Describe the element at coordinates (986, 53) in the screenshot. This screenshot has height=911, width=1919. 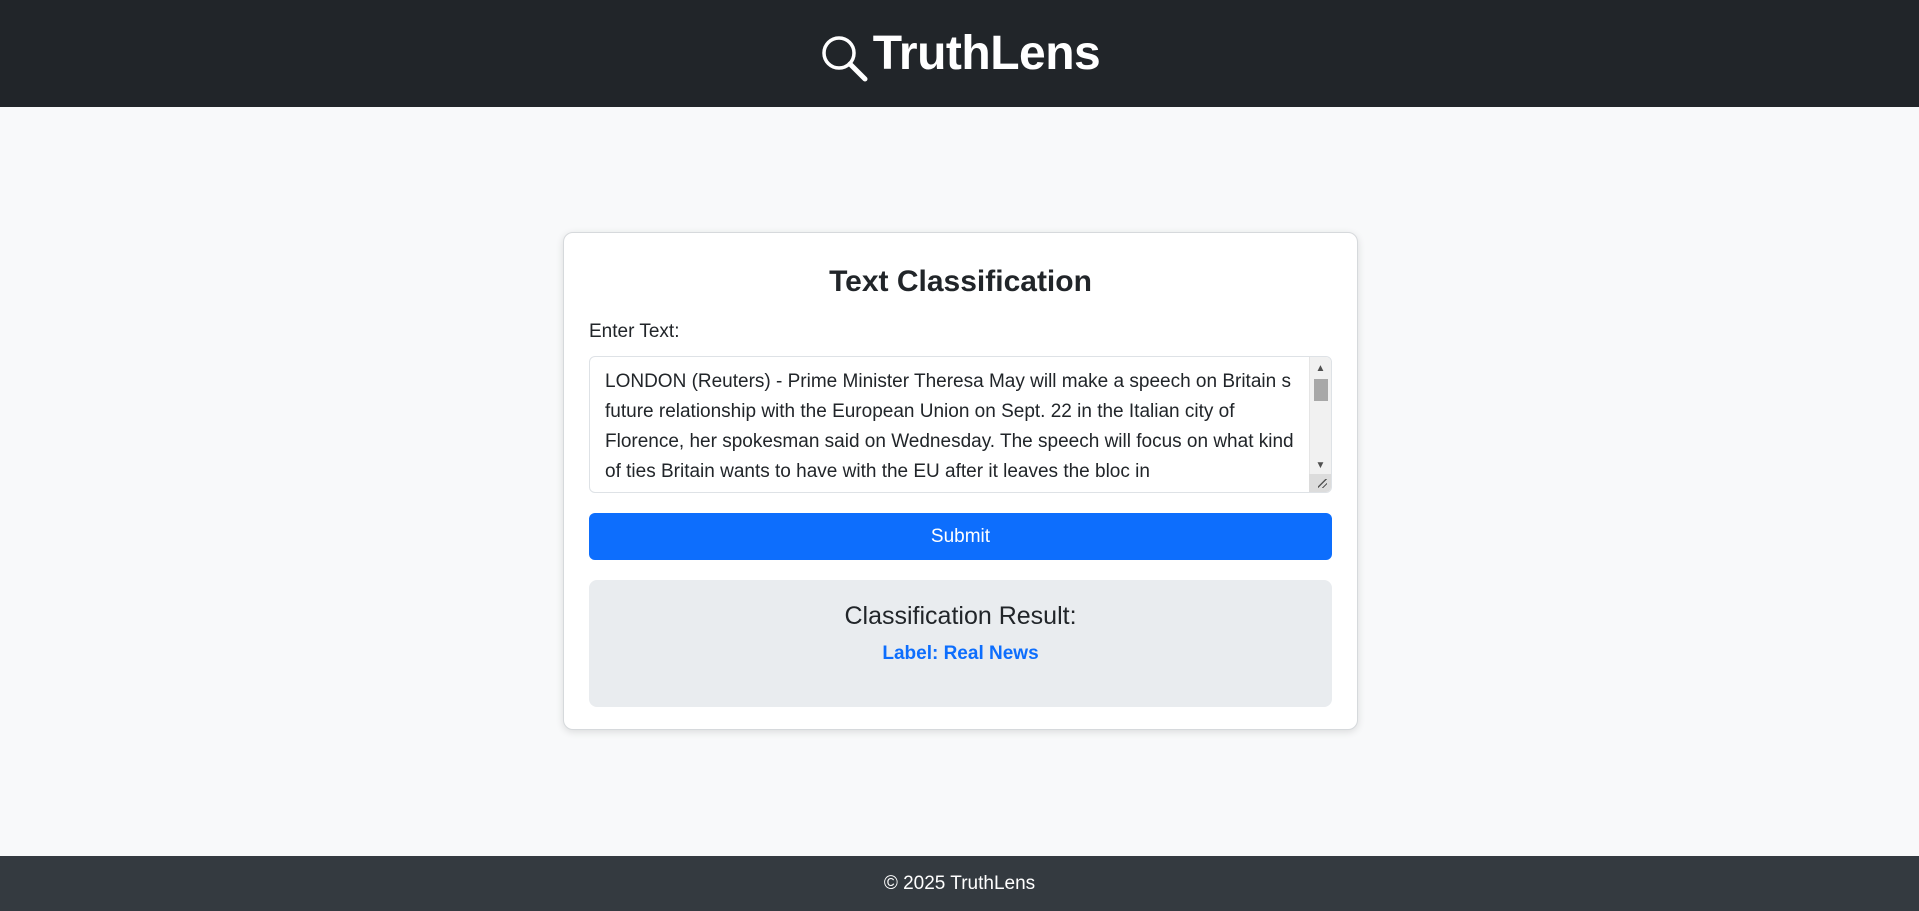
I see `app-title: TruthLens` at that location.